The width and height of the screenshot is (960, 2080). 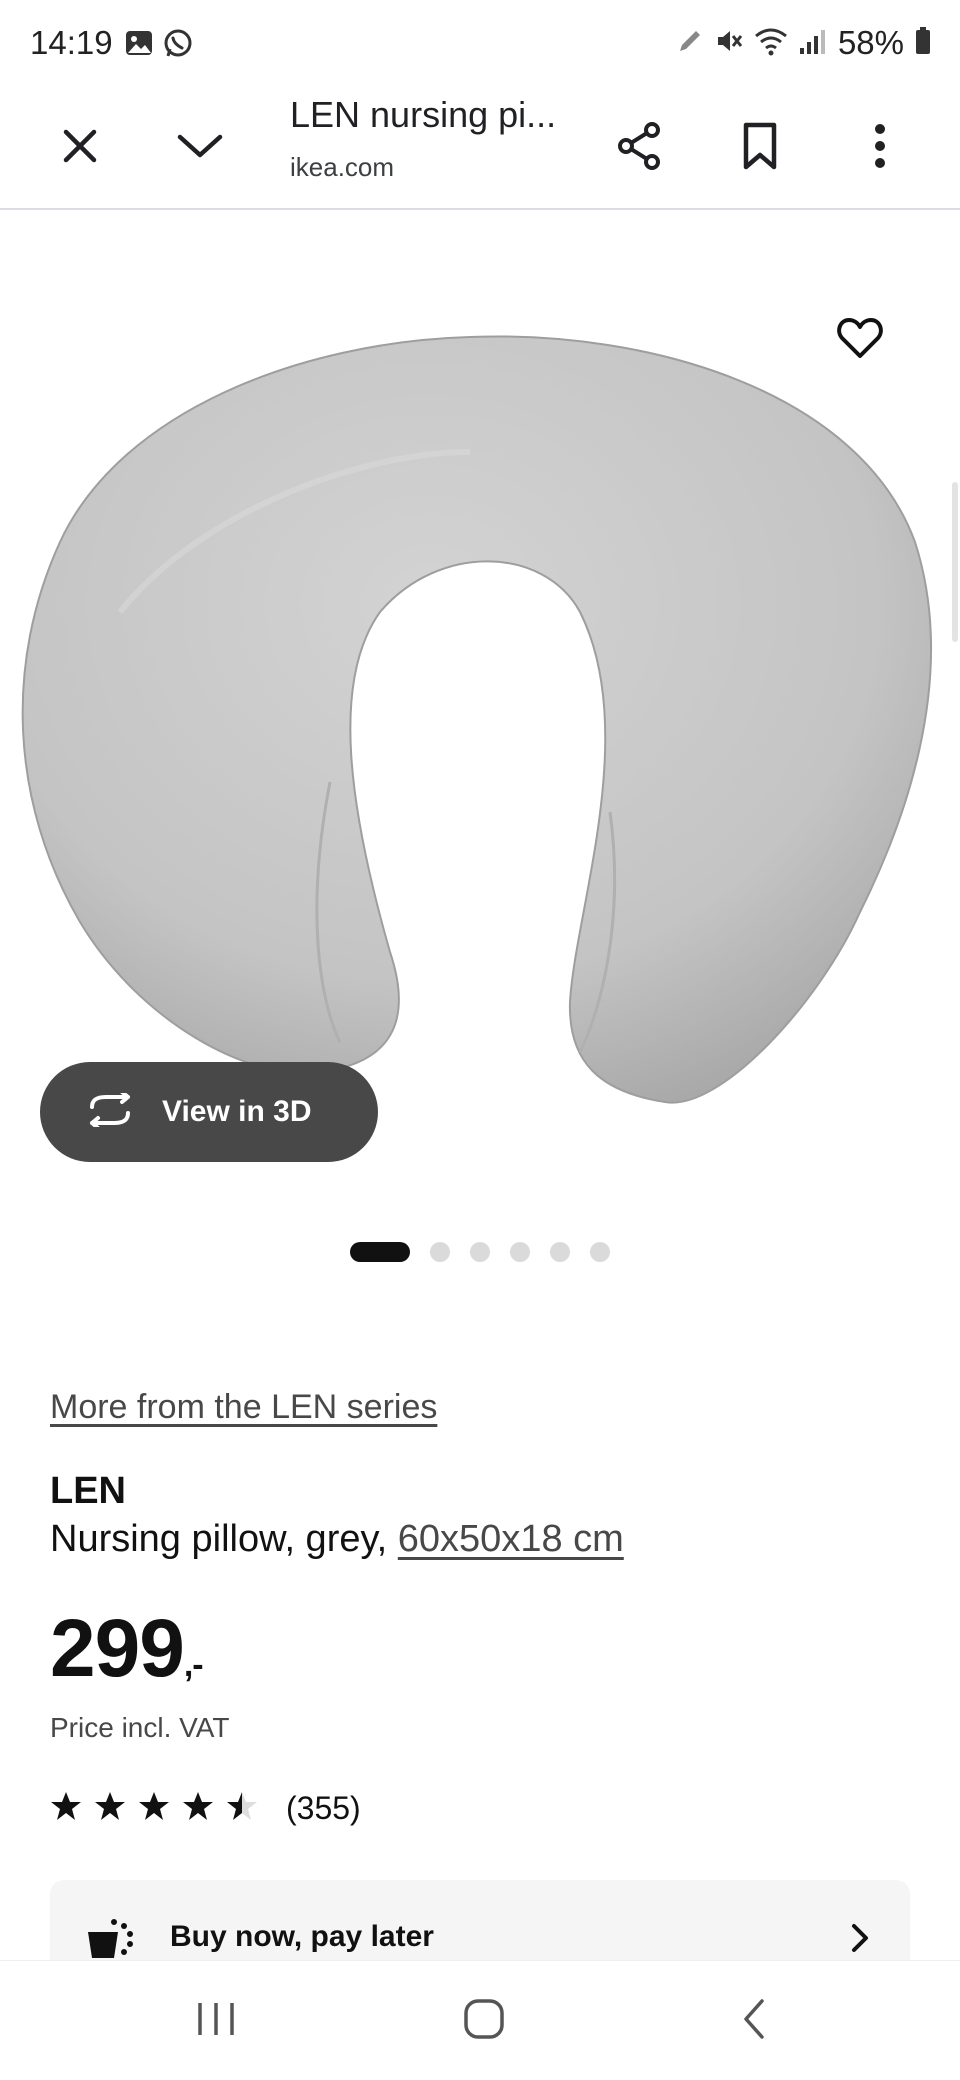 I want to click on share-button, so click(x=640, y=148).